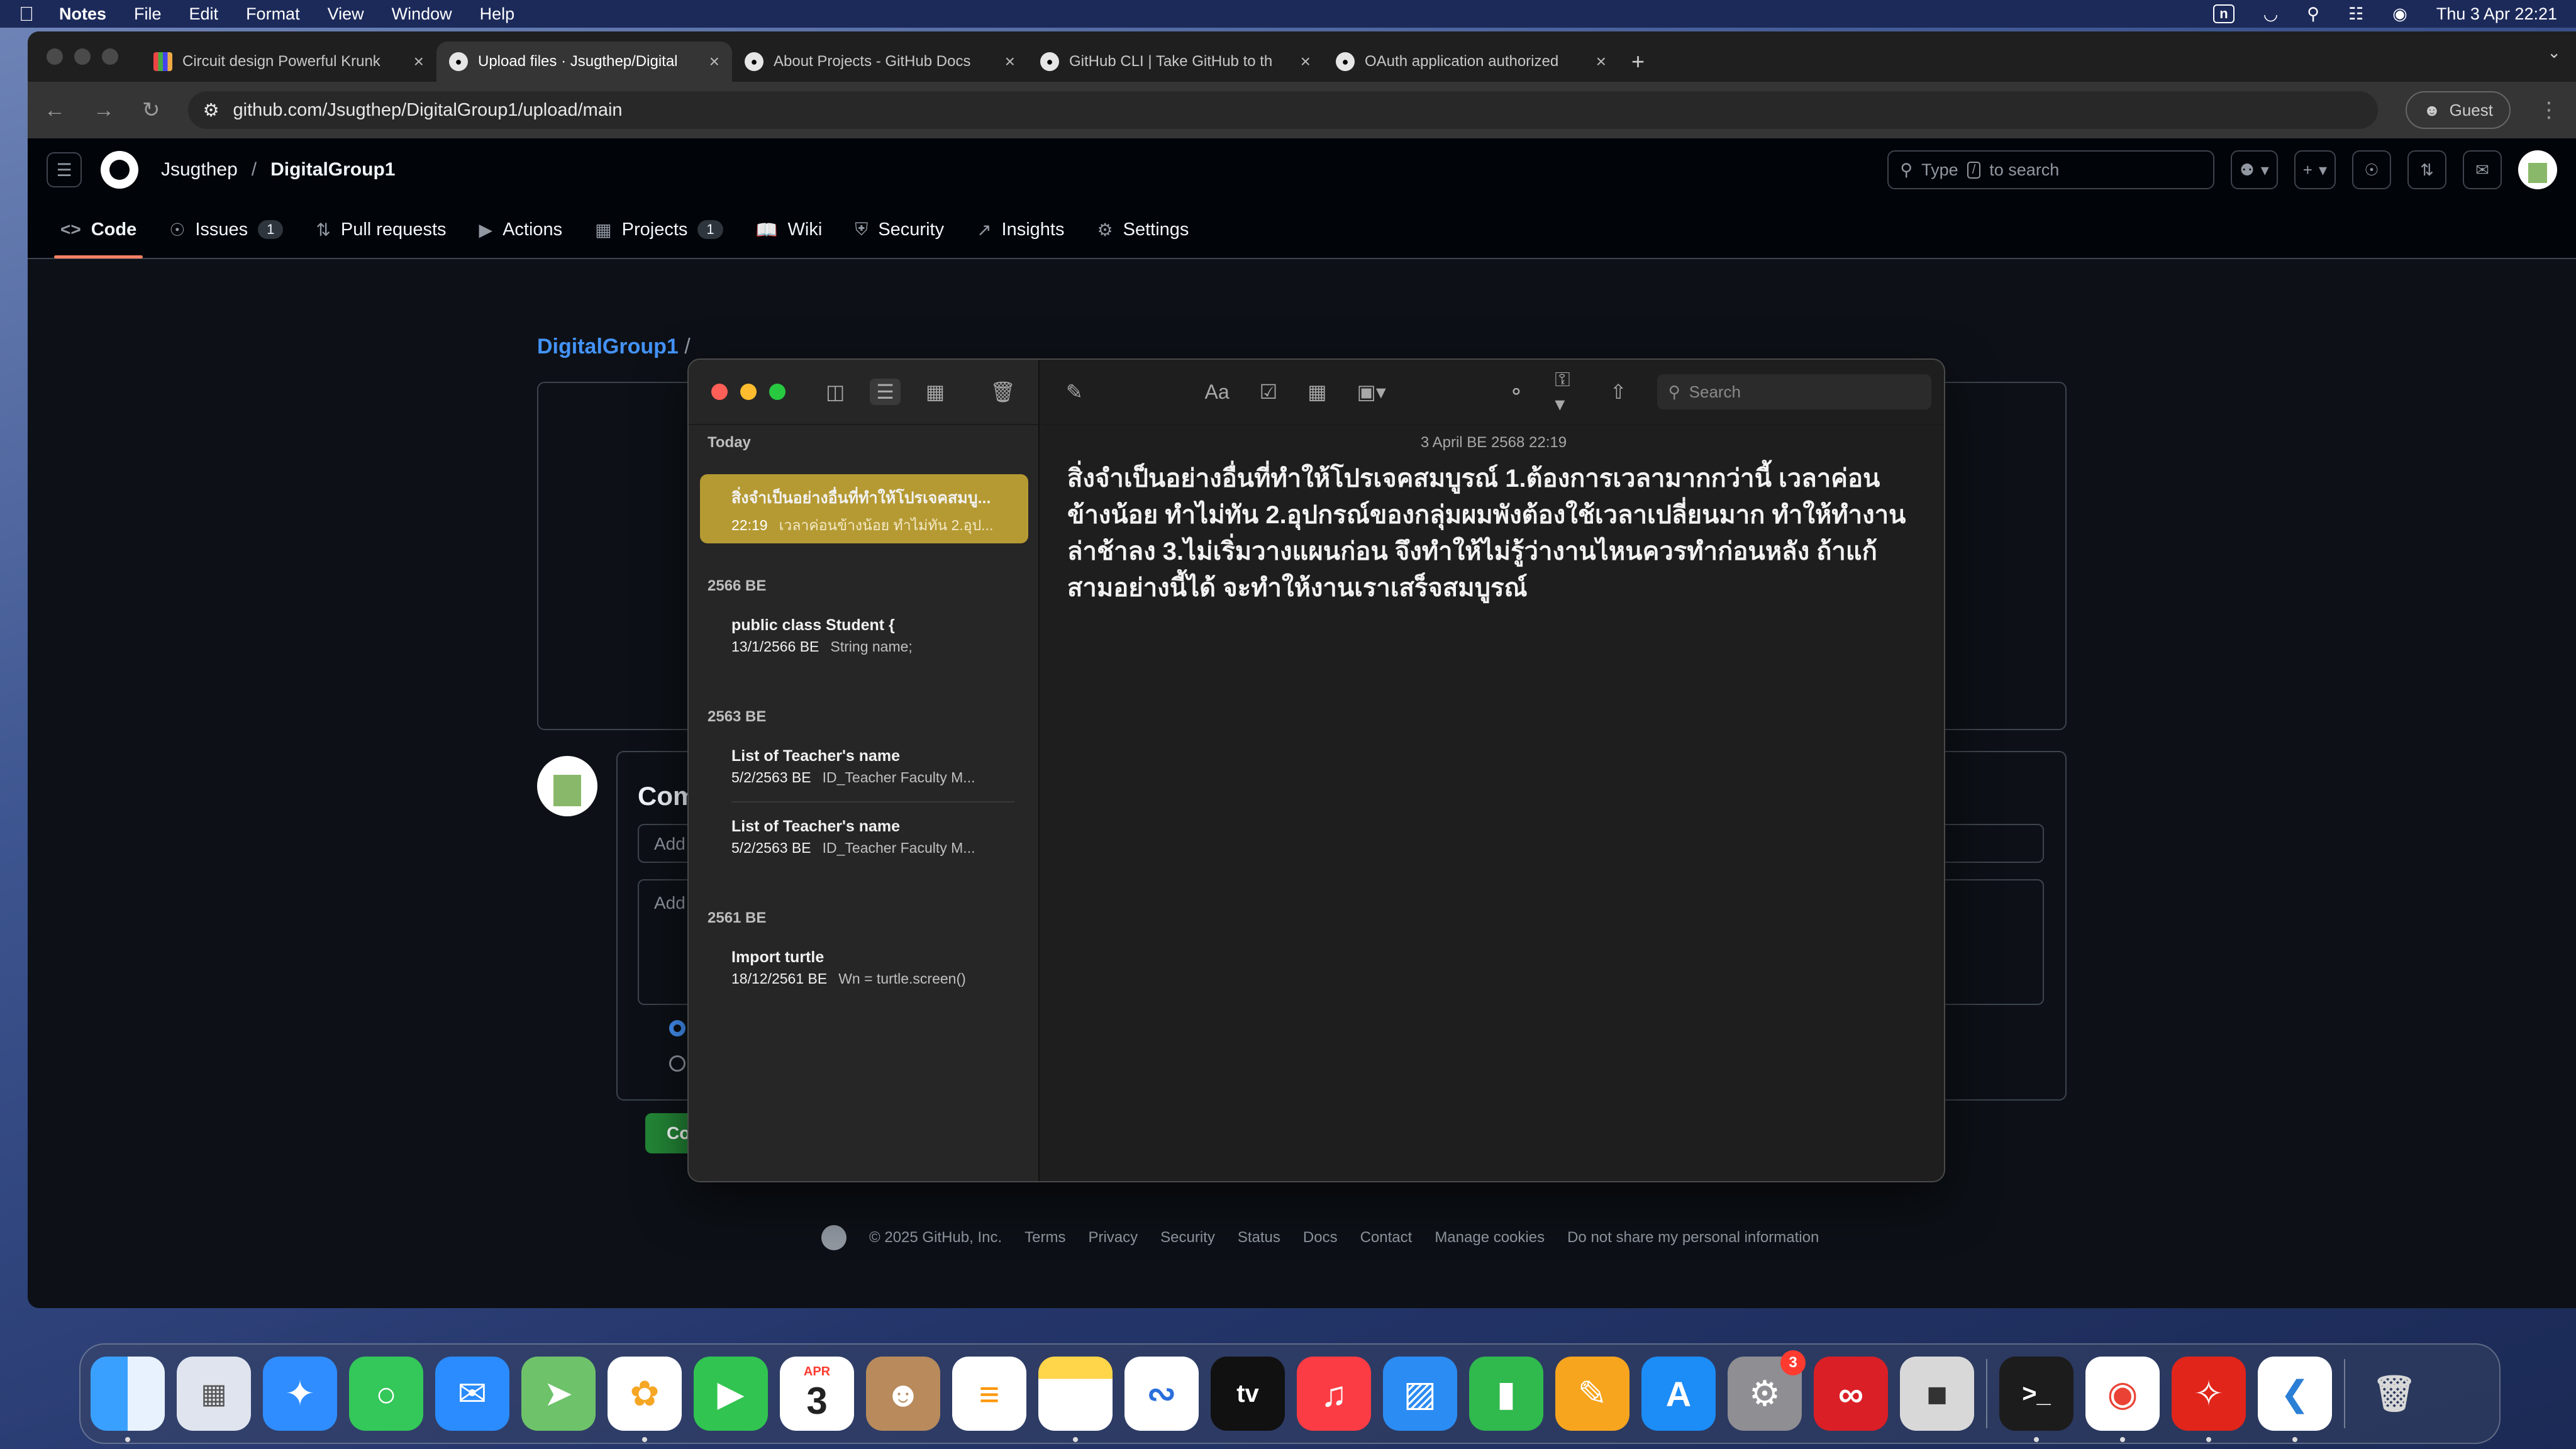 The height and width of the screenshot is (1449, 2576). What do you see at coordinates (2554, 52) in the screenshot?
I see `tab-search-icon: ⌄` at bounding box center [2554, 52].